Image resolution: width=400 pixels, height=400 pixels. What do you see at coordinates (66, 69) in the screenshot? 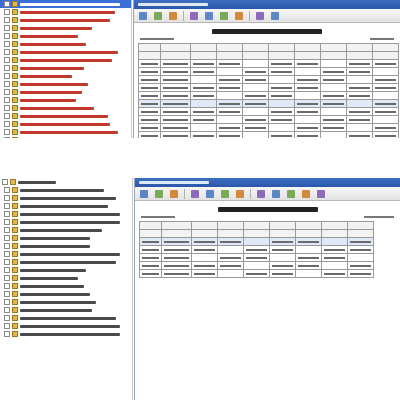
I see `report-tree` at bounding box center [66, 69].